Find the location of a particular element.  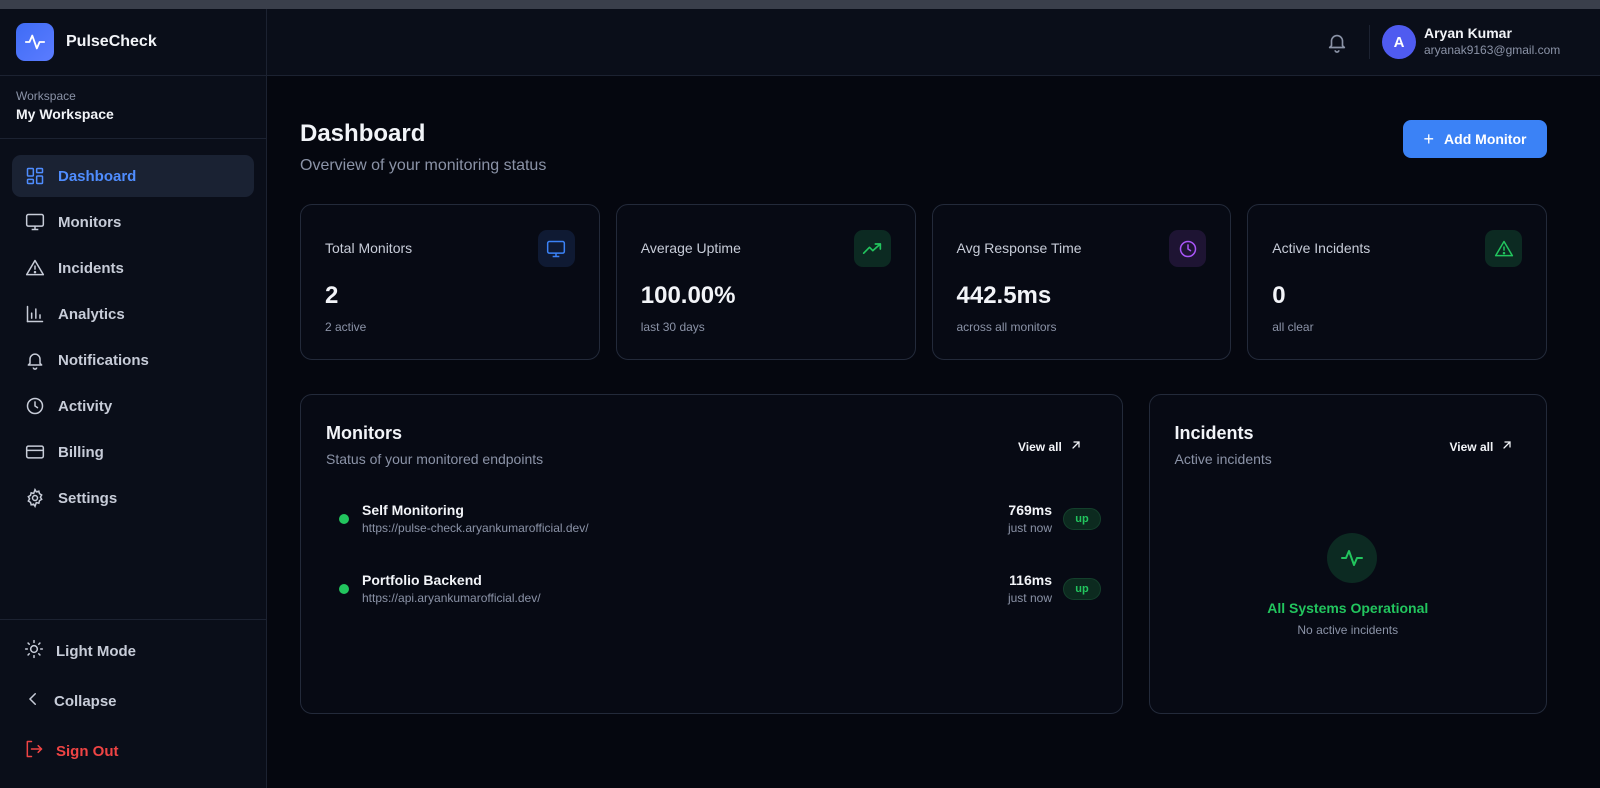

sidebar-item-notifications: Notifications is located at coordinates (133, 360).